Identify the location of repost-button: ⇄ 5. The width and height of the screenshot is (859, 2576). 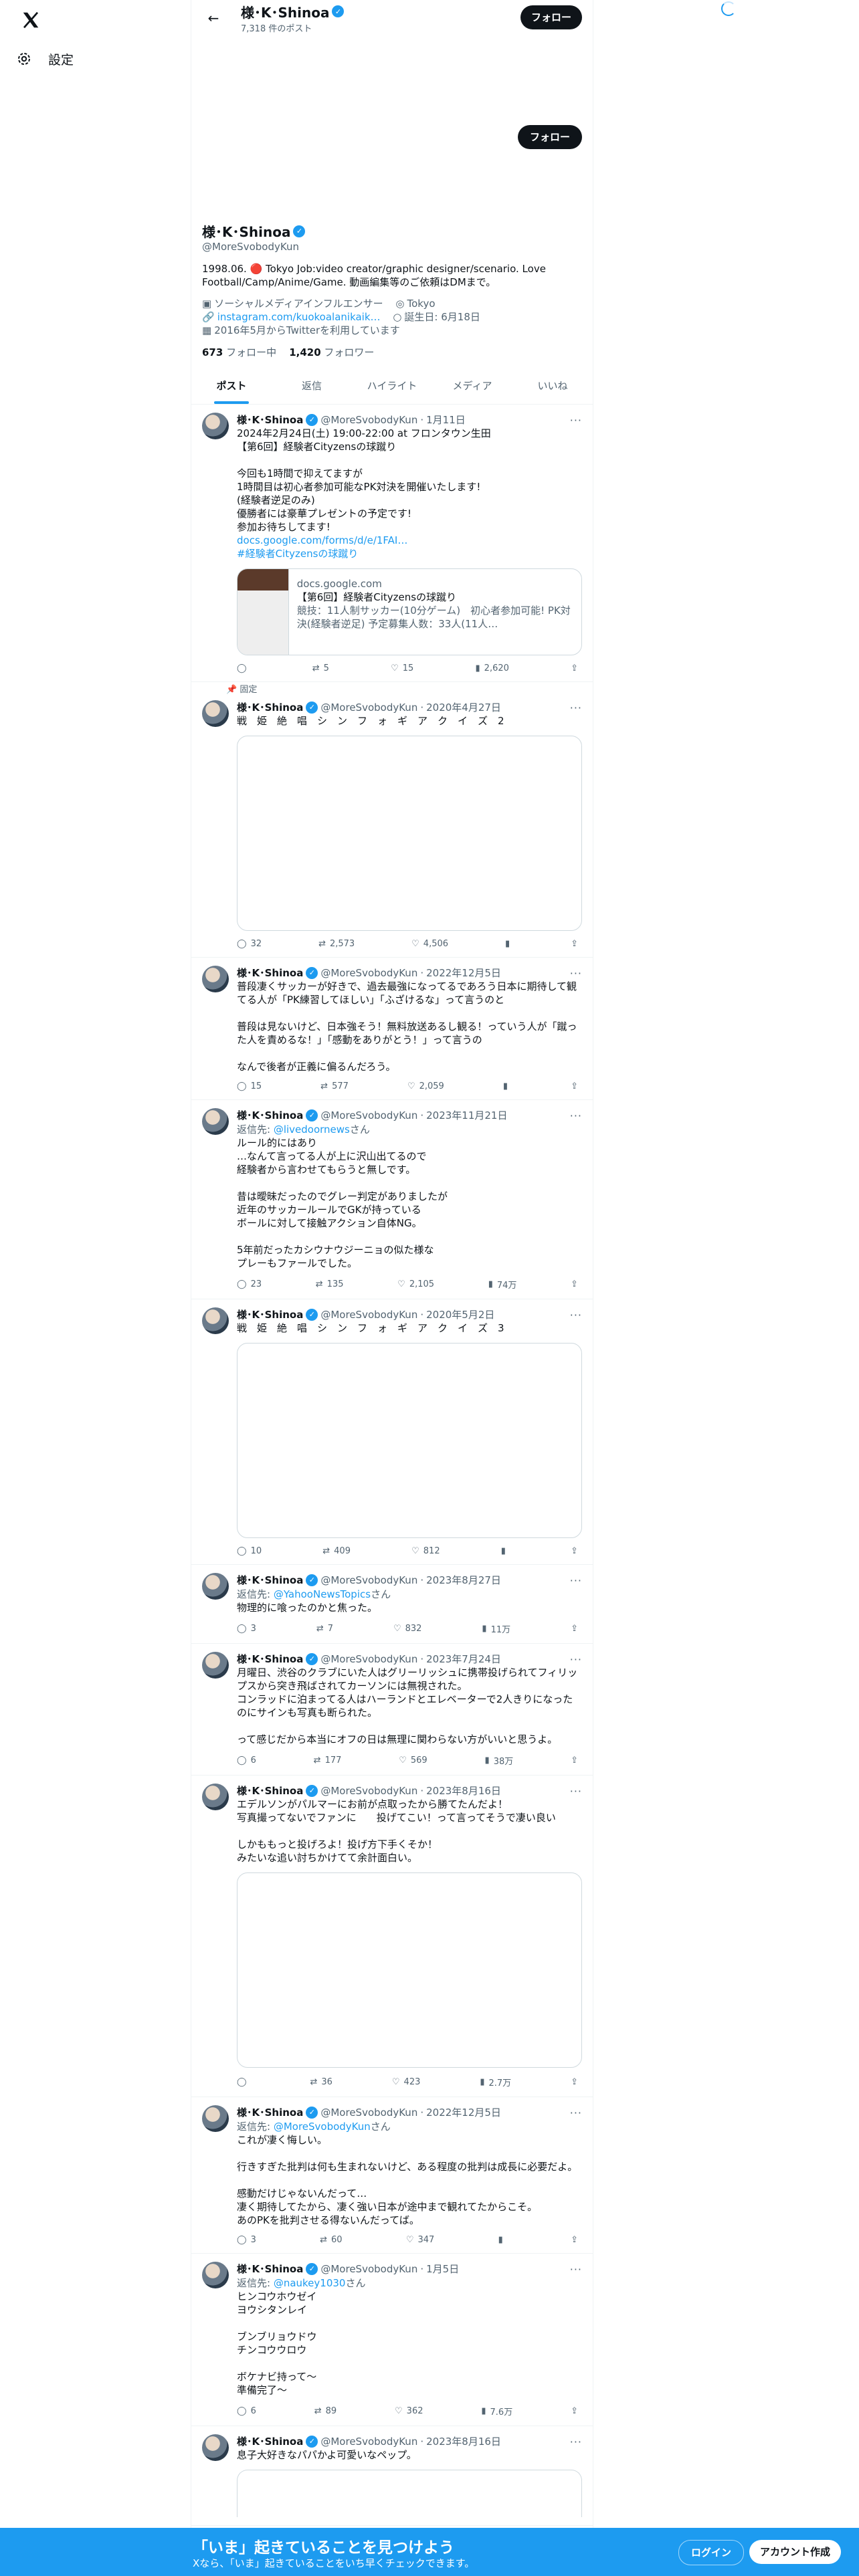
(320, 668).